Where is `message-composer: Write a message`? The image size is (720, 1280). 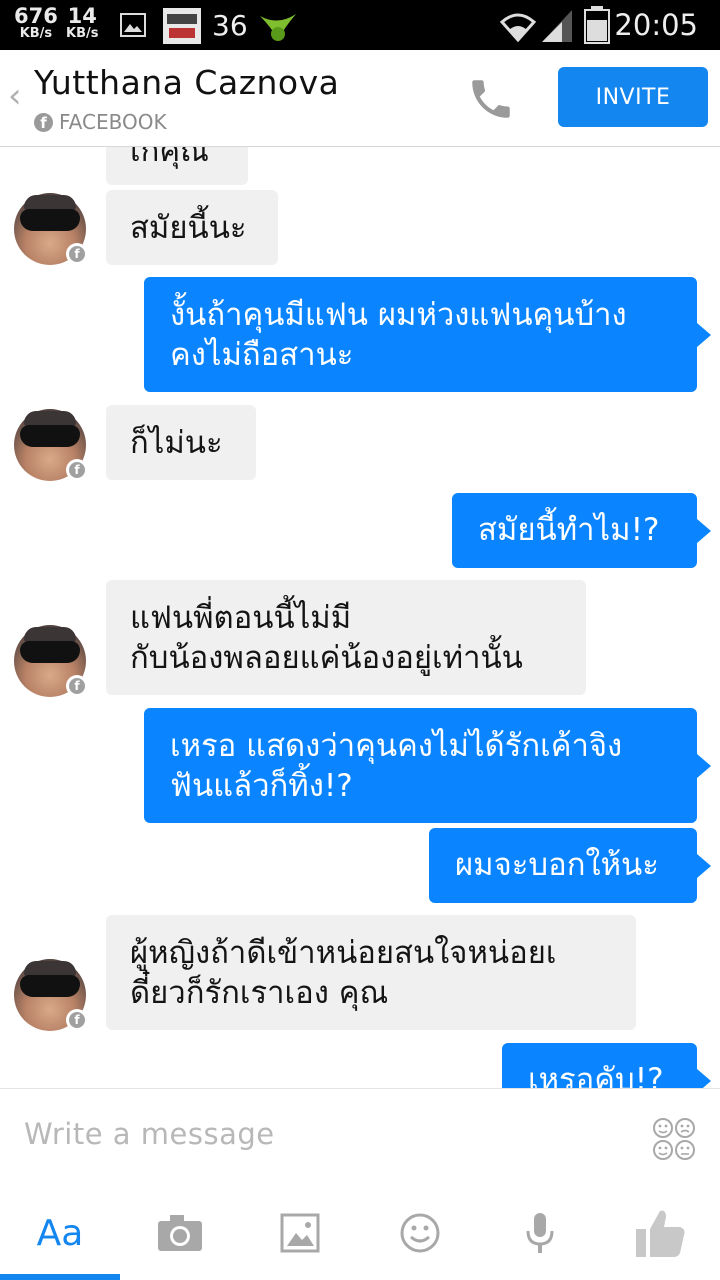 message-composer: Write a message is located at coordinates (360, 1138).